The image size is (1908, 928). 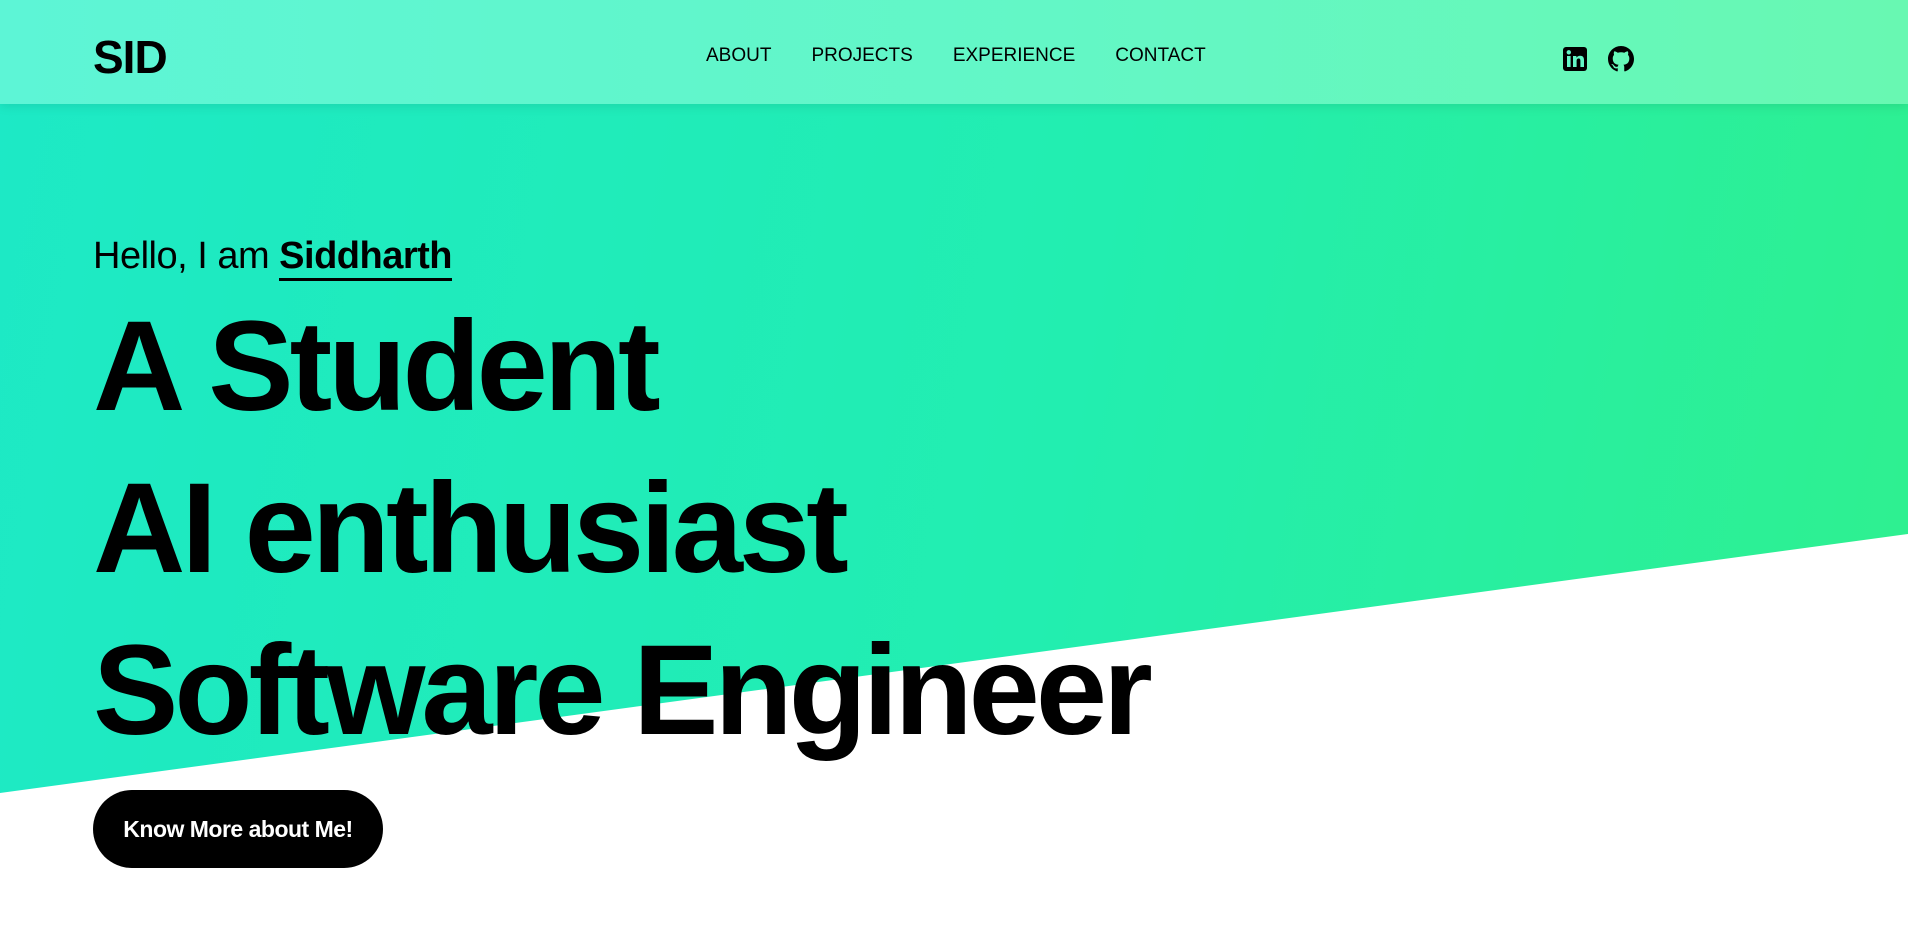 I want to click on greeting-name: Siddharth, so click(x=365, y=258).